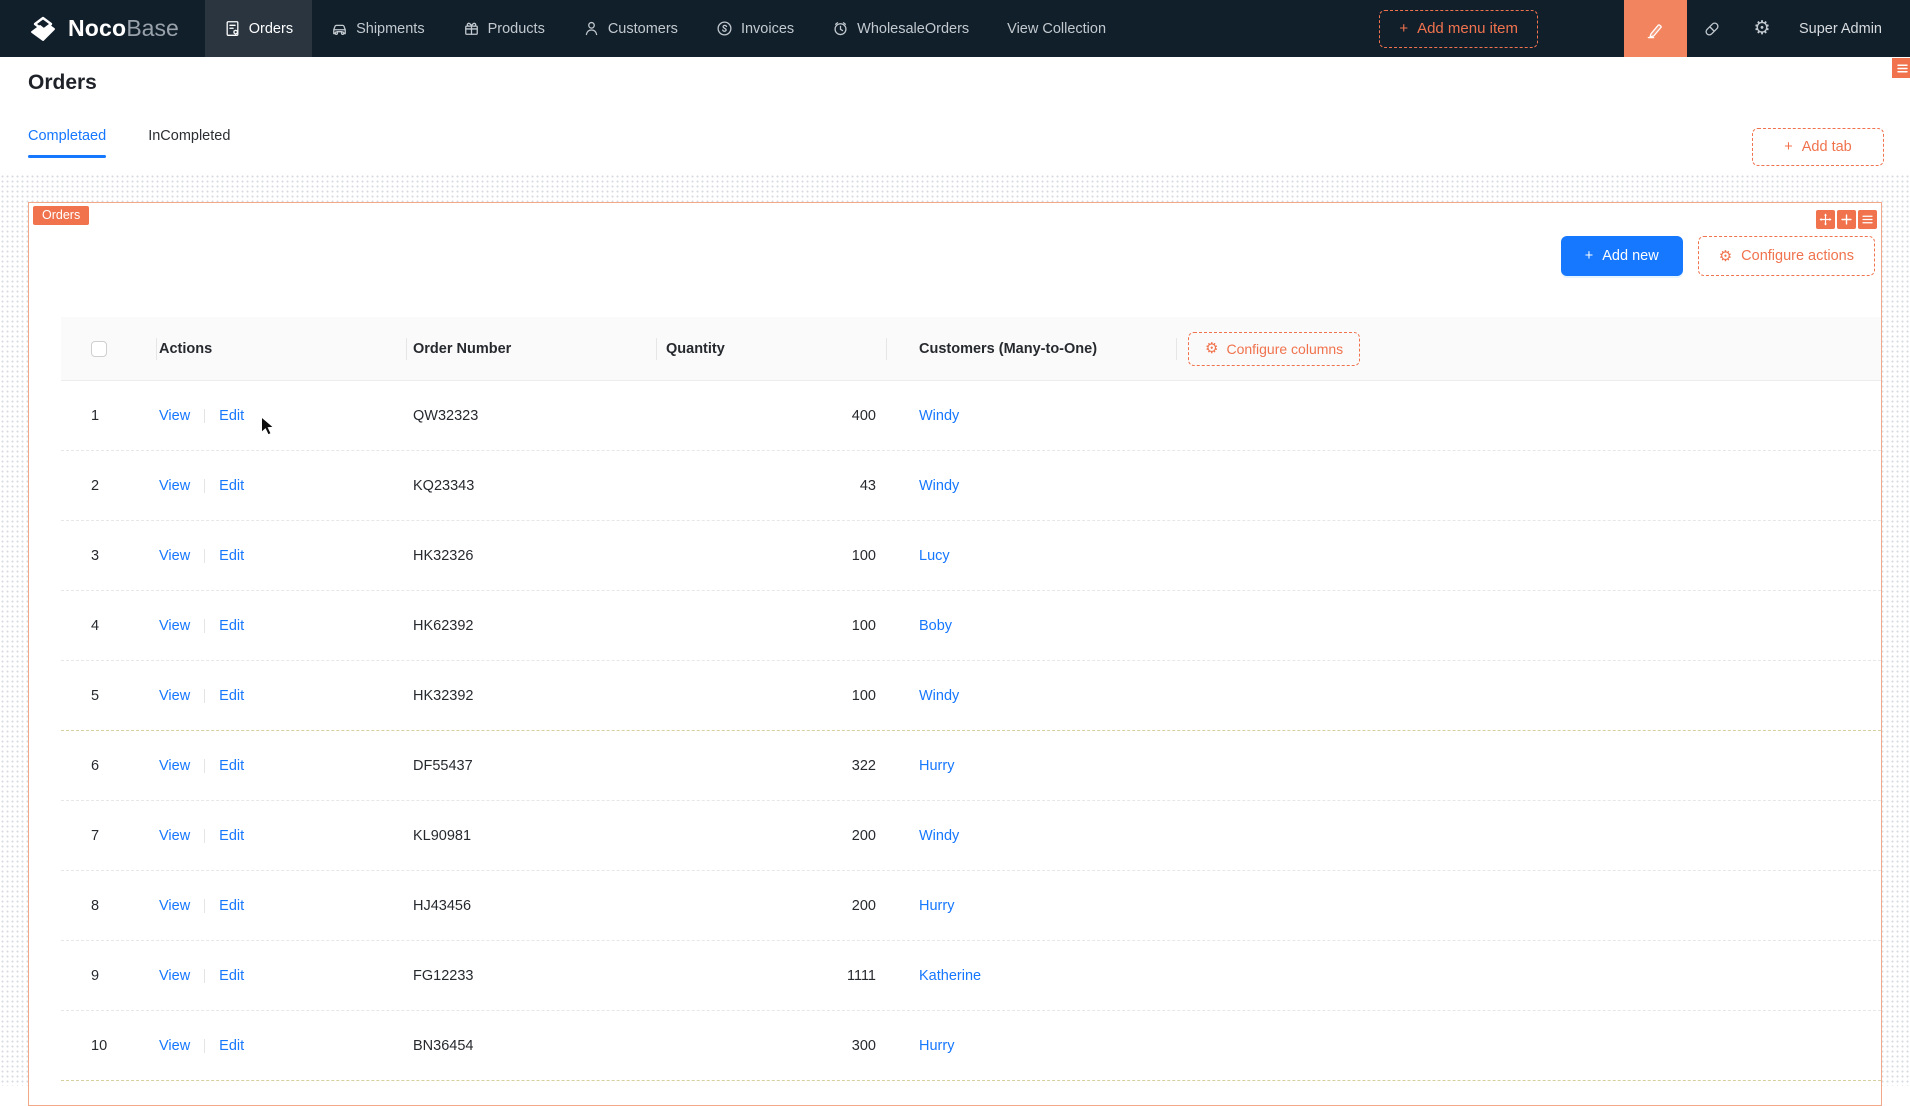  What do you see at coordinates (1712, 28) in the screenshot?
I see `plugin-manager-button` at bounding box center [1712, 28].